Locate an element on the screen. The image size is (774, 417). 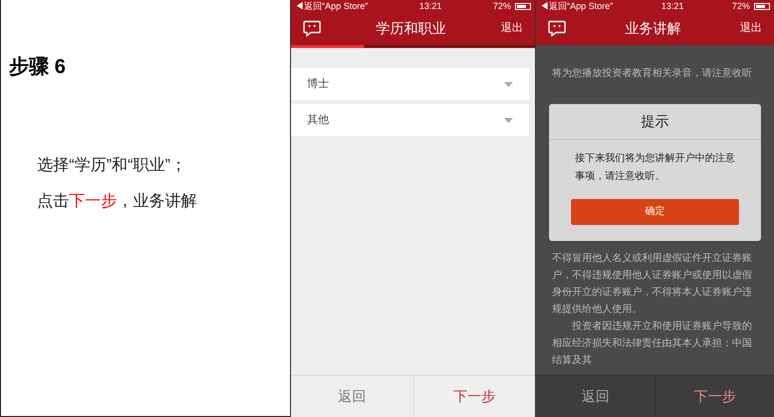
dropdown-field: 博士 is located at coordinates (410, 84).